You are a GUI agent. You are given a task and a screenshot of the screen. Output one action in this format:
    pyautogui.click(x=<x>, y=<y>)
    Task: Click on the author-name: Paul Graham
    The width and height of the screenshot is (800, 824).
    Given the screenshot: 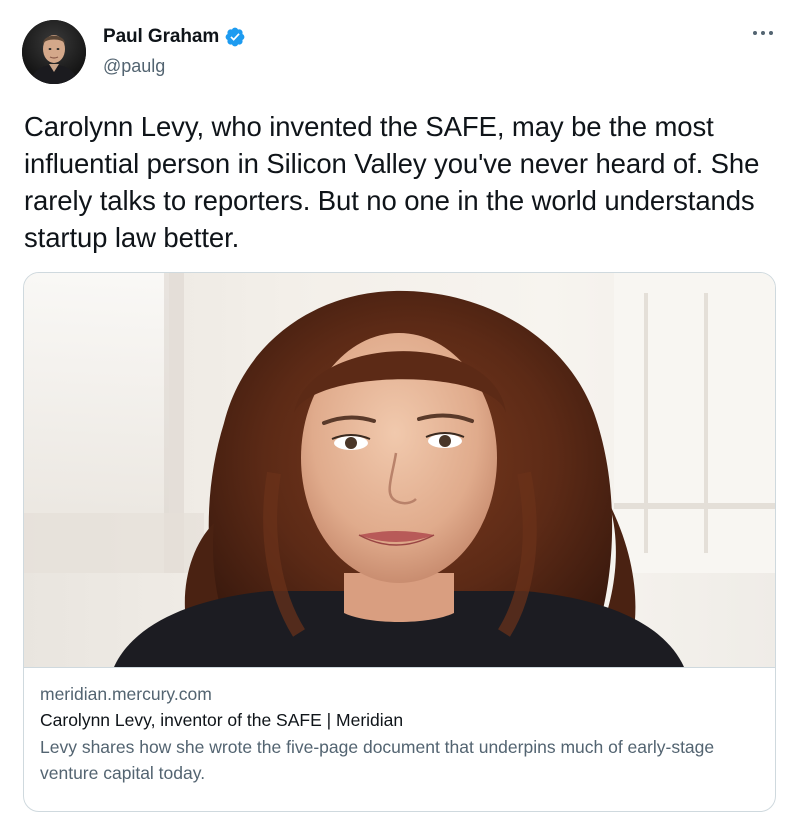 What is the action you would take?
    pyautogui.click(x=161, y=37)
    